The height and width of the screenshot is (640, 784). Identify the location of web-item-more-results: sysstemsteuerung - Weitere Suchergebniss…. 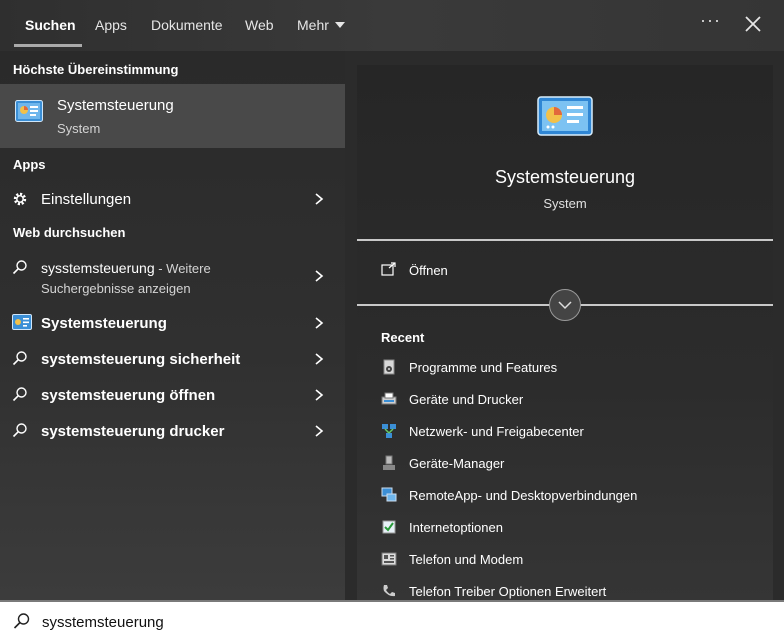
(172, 276).